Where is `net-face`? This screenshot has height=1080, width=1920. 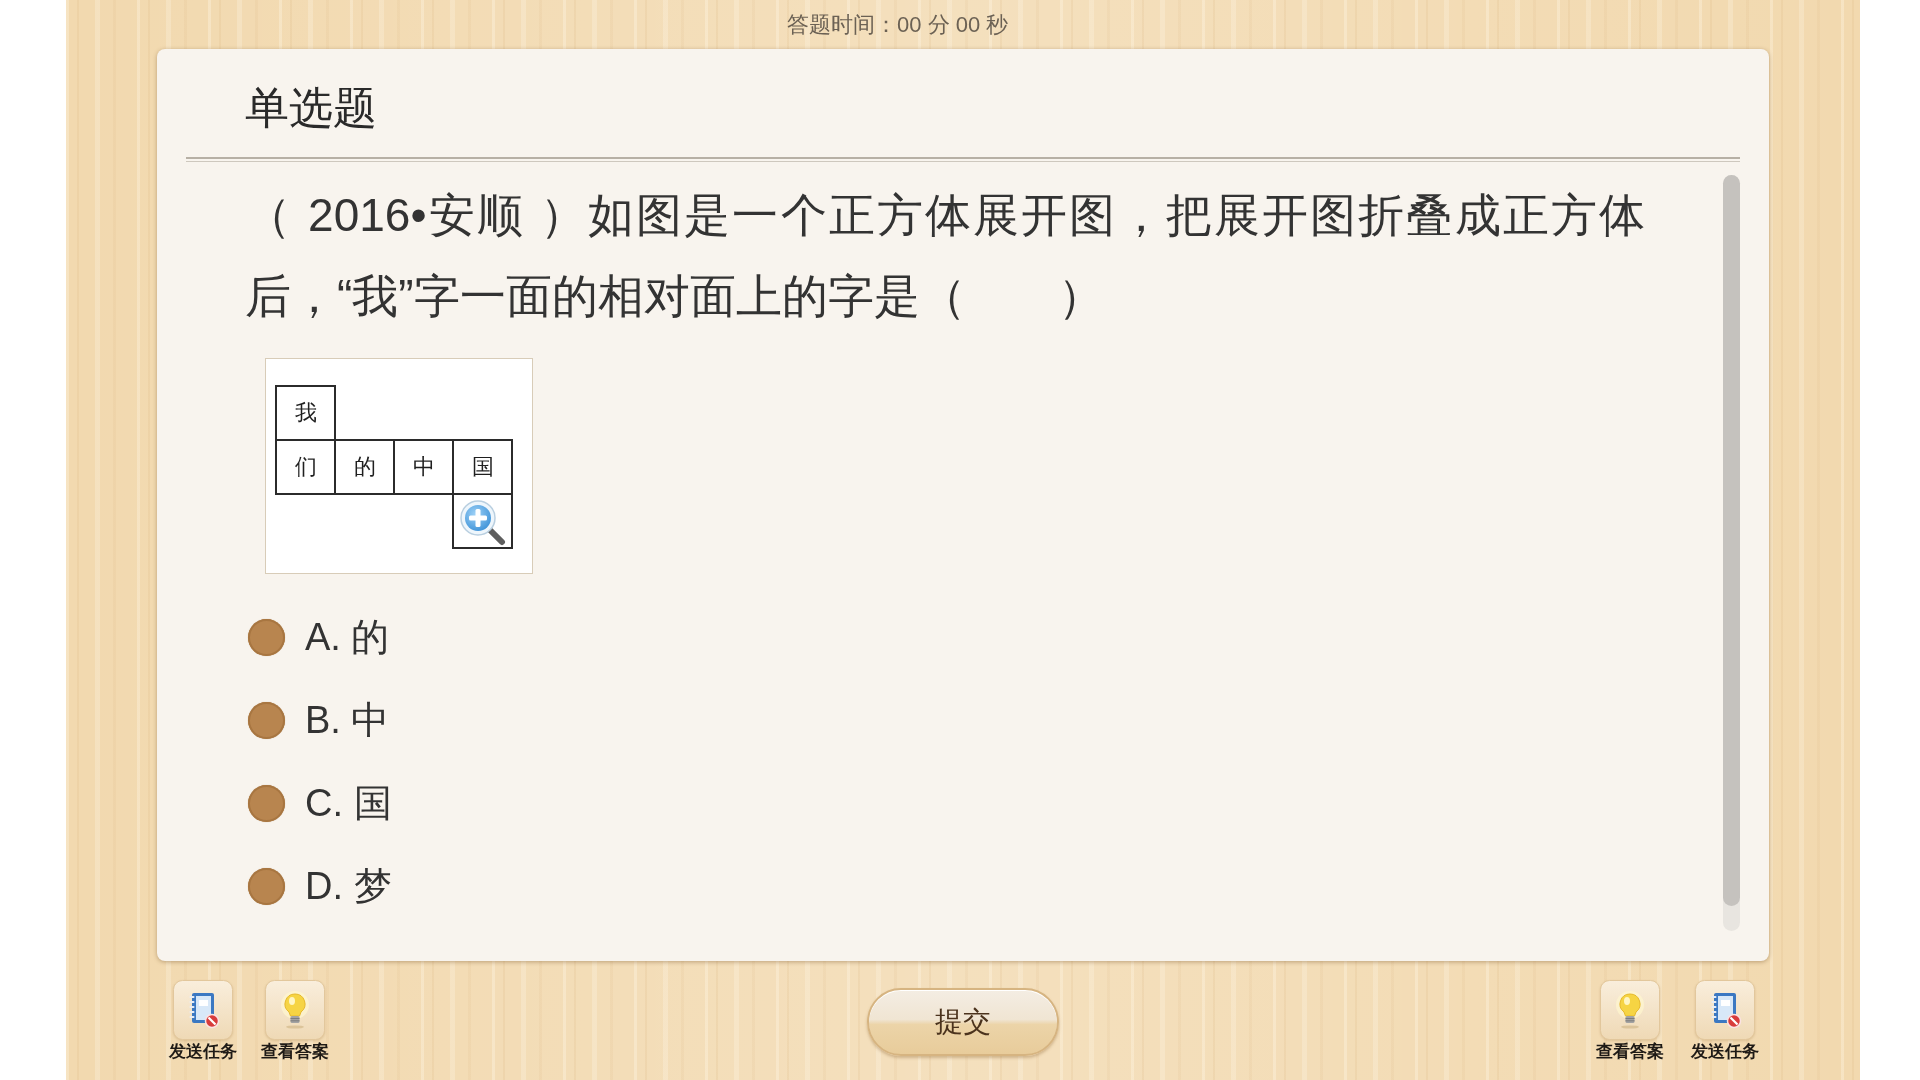 net-face is located at coordinates (482, 521).